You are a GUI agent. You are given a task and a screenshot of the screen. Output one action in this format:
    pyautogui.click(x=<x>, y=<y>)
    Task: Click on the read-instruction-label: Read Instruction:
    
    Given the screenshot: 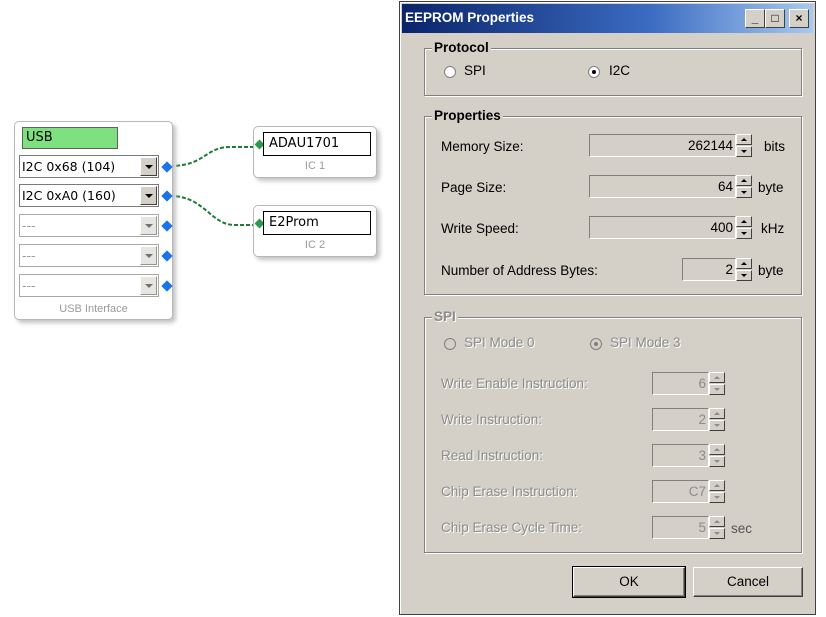 What is the action you would take?
    pyautogui.click(x=492, y=455)
    